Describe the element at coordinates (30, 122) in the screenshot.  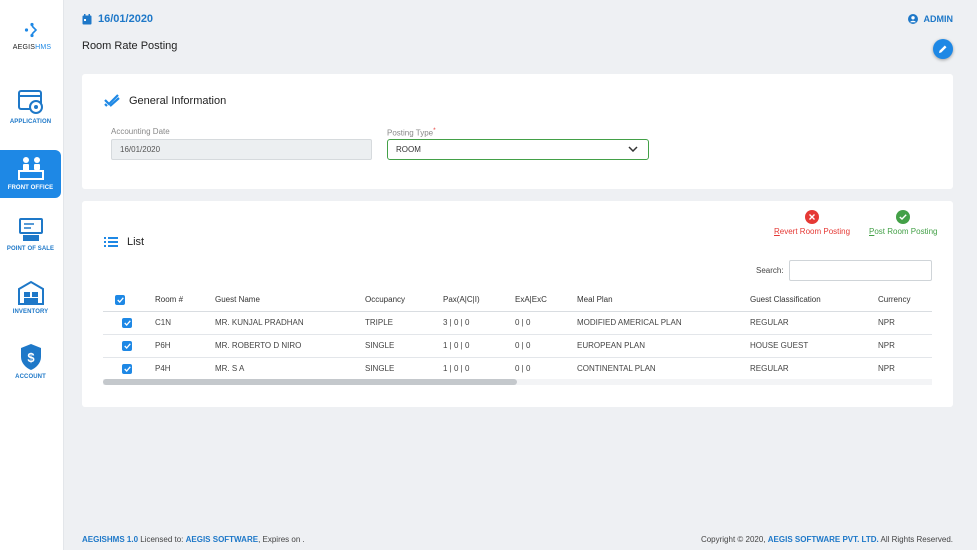
I see `sidebar-item-label: APPLICATION` at that location.